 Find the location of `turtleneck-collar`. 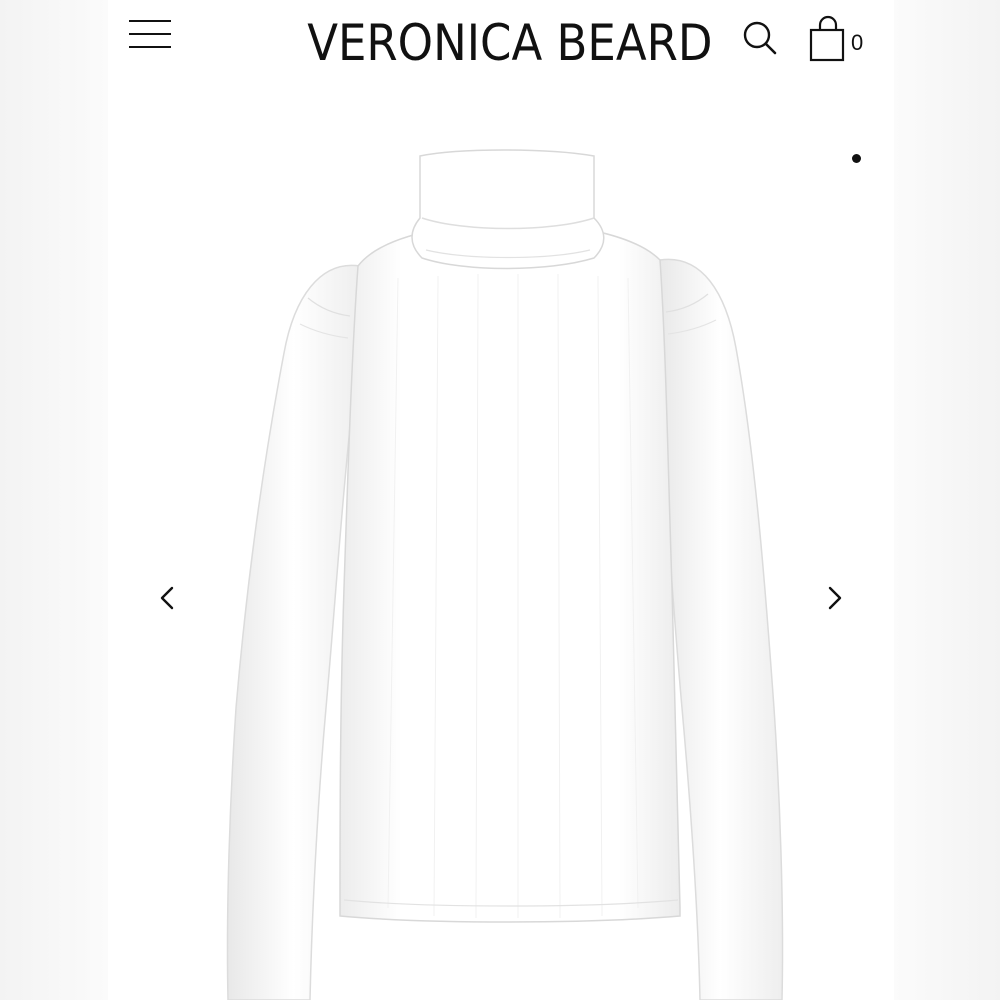

turtleneck-collar is located at coordinates (508, 209).